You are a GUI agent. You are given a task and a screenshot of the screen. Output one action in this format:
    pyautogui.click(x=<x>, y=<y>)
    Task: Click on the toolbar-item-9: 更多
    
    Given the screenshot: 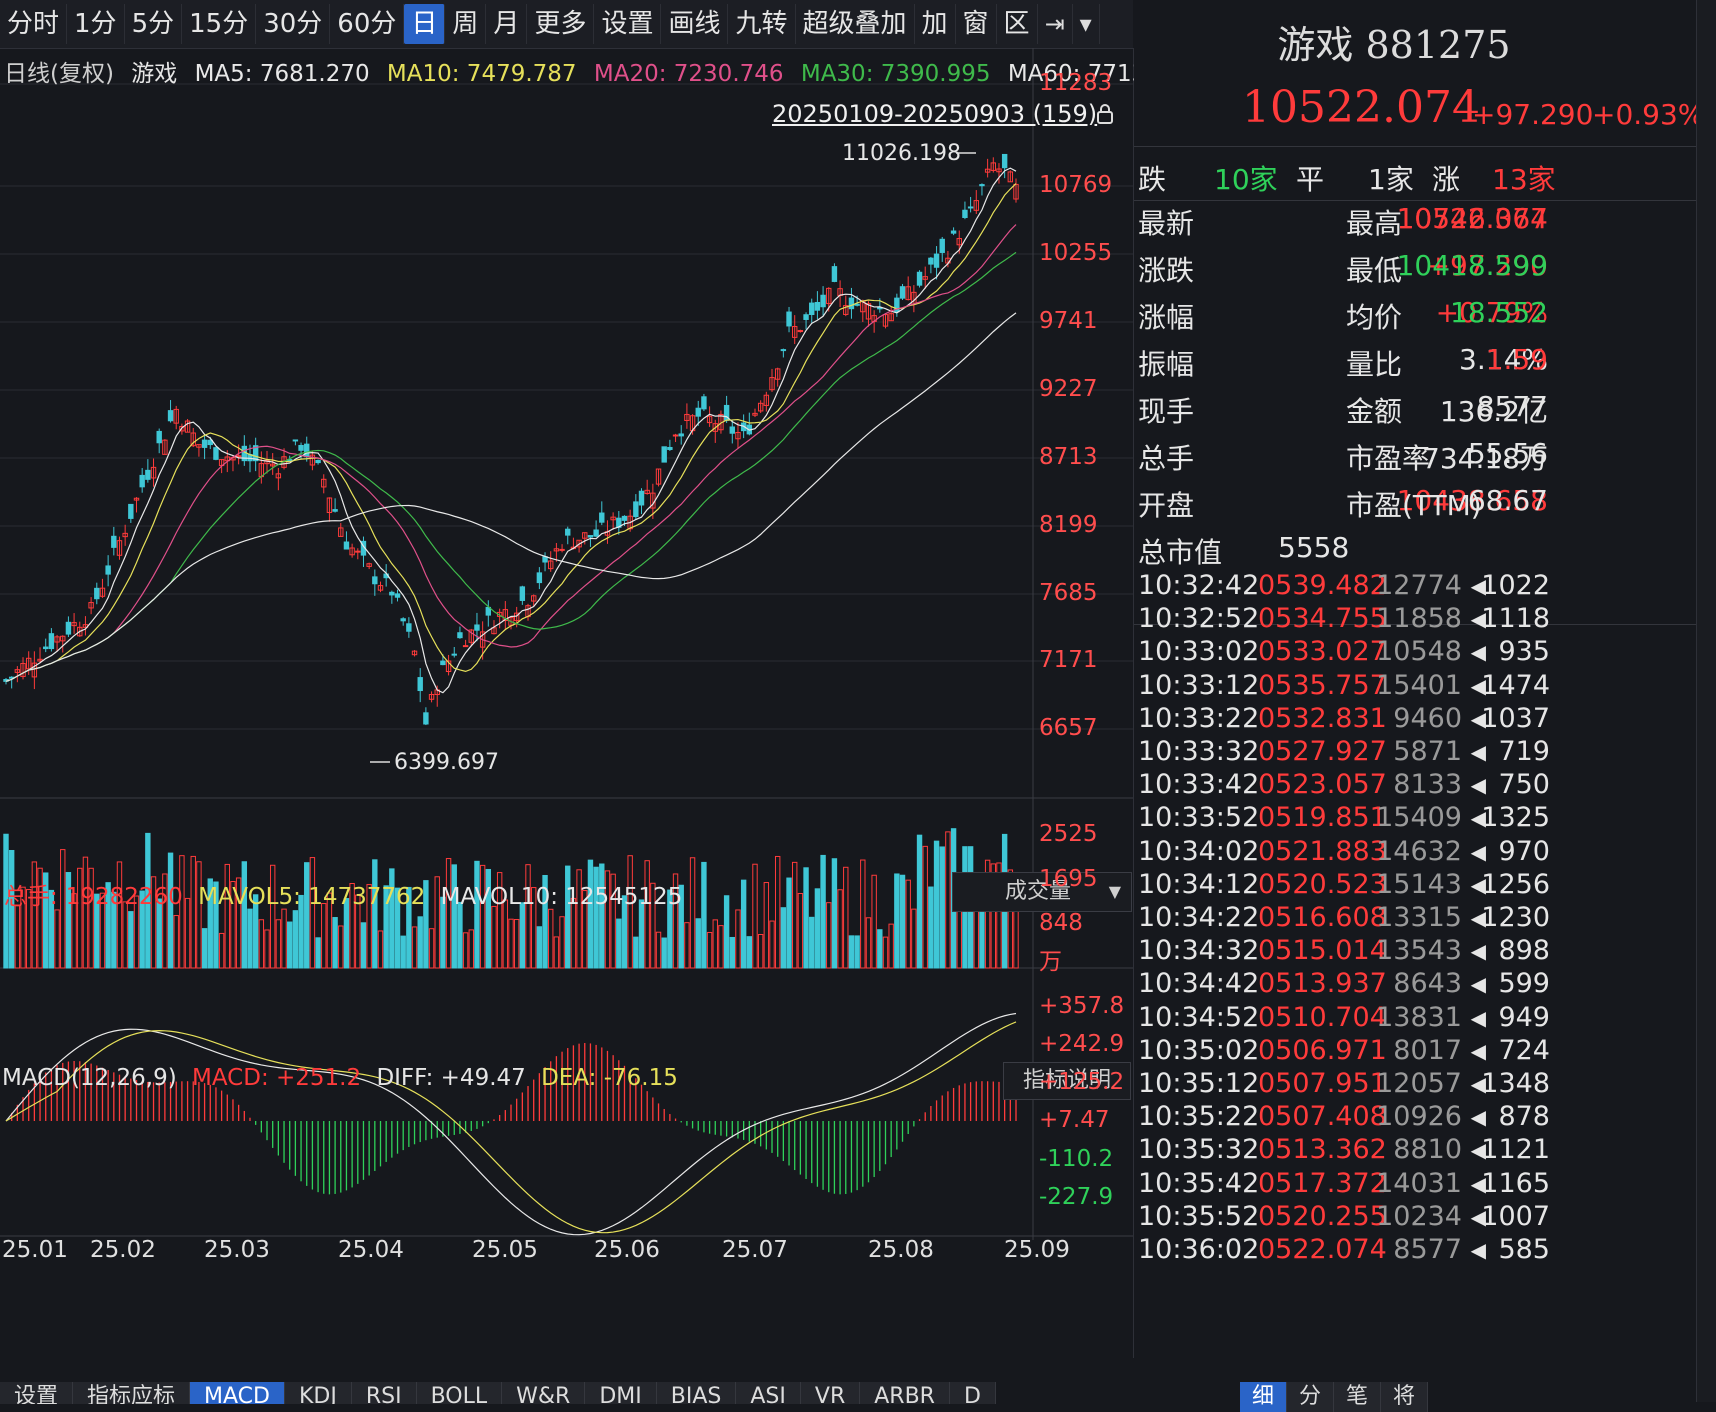 What is the action you would take?
    pyautogui.click(x=561, y=24)
    